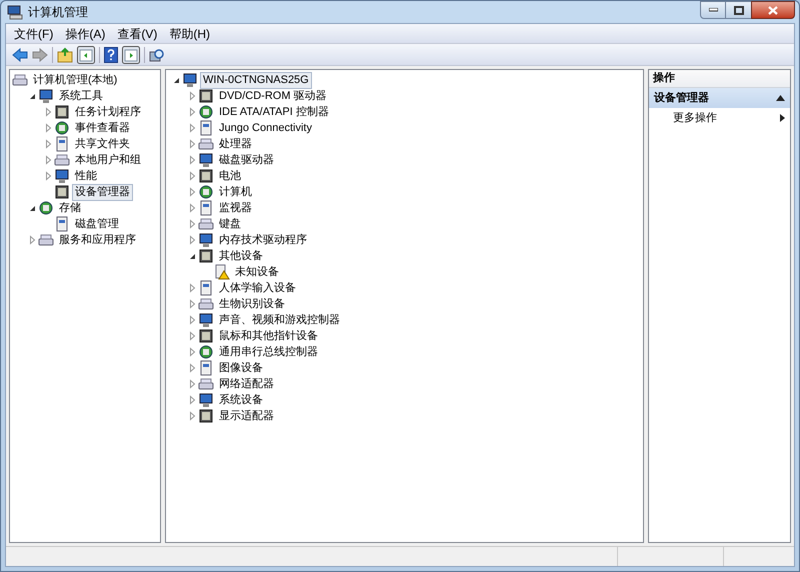 Image resolution: width=800 pixels, height=572 pixels. I want to click on tree-item: 系统设备, so click(241, 400).